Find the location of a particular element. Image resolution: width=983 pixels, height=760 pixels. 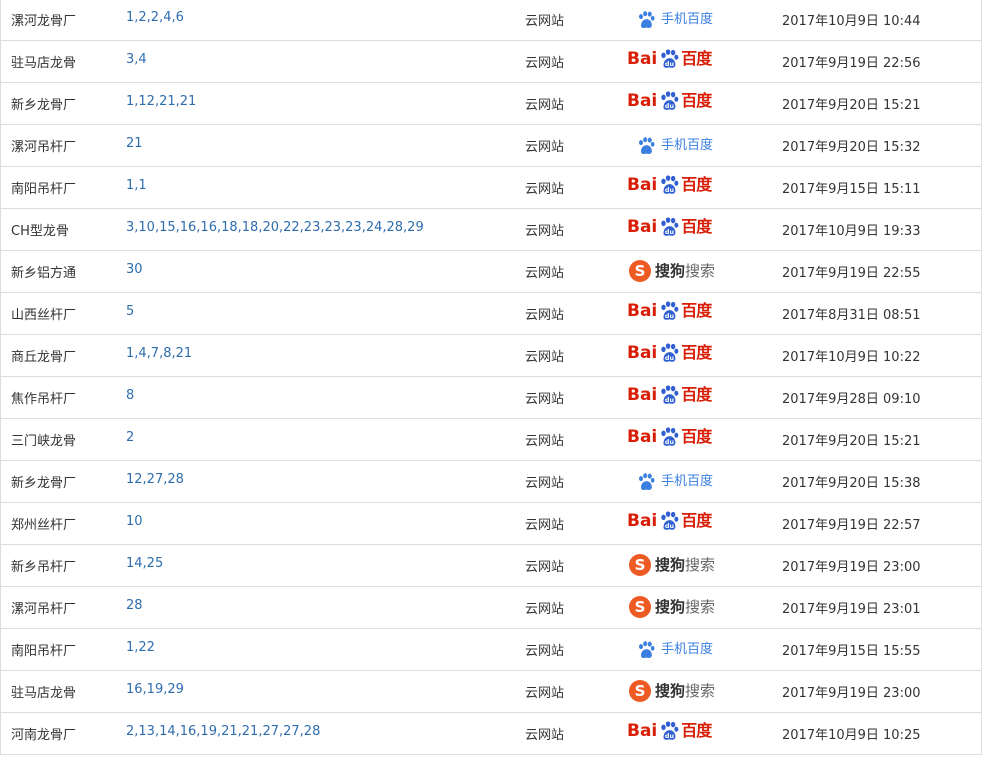

keyword-group-name: 焦作吊杆厂 is located at coordinates (44, 399).